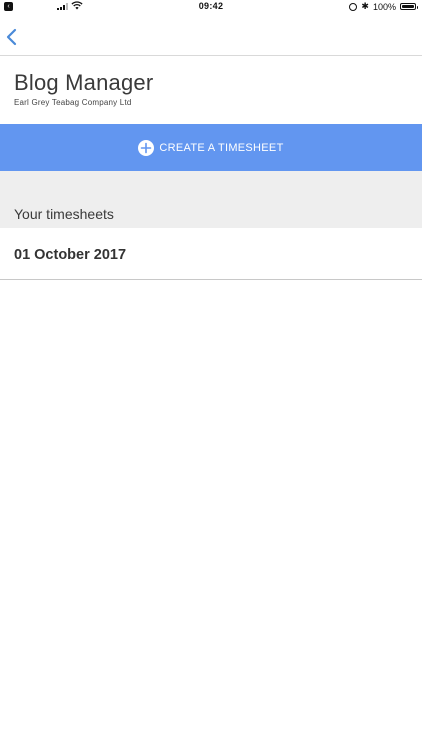 The image size is (422, 750). I want to click on status-right-group: ✱ 100%, so click(383, 6).